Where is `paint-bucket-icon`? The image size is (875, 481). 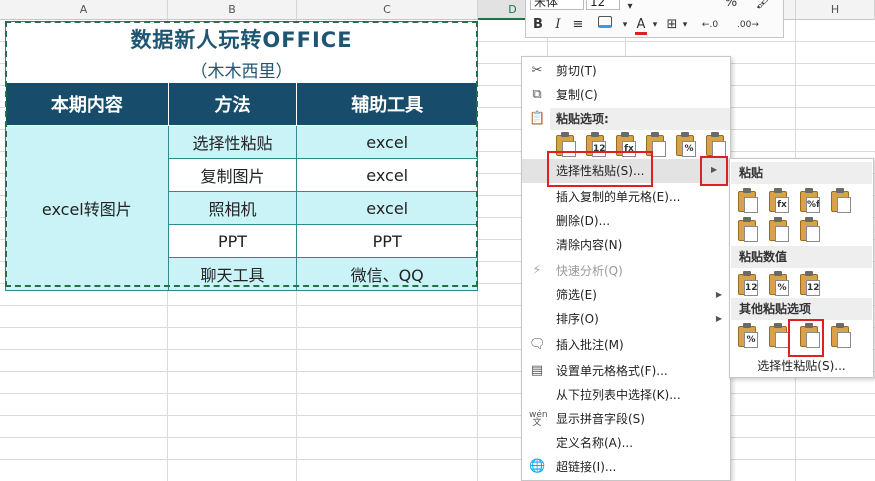 paint-bucket-icon is located at coordinates (605, 22).